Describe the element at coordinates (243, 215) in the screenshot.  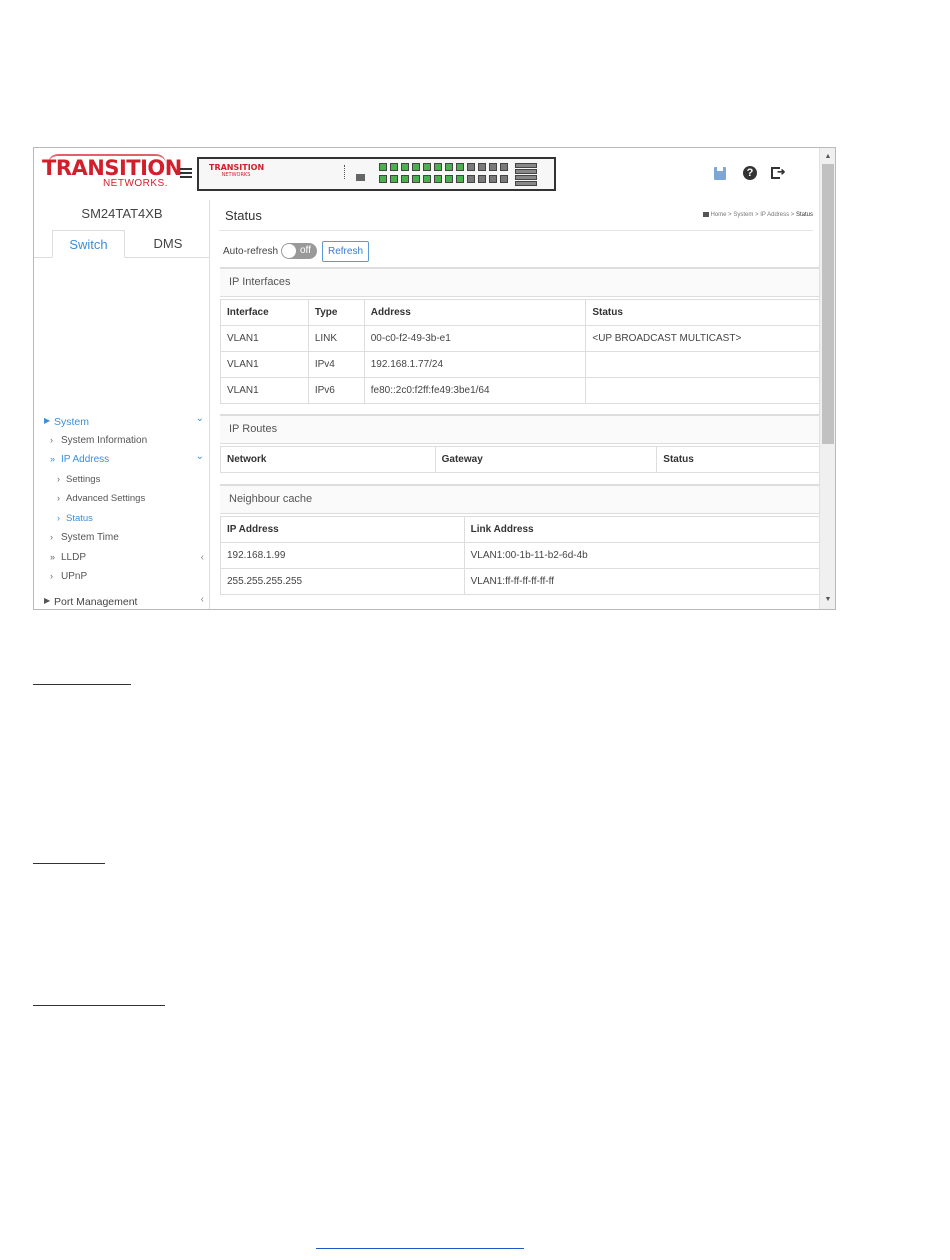
I see `page-title: Status` at that location.